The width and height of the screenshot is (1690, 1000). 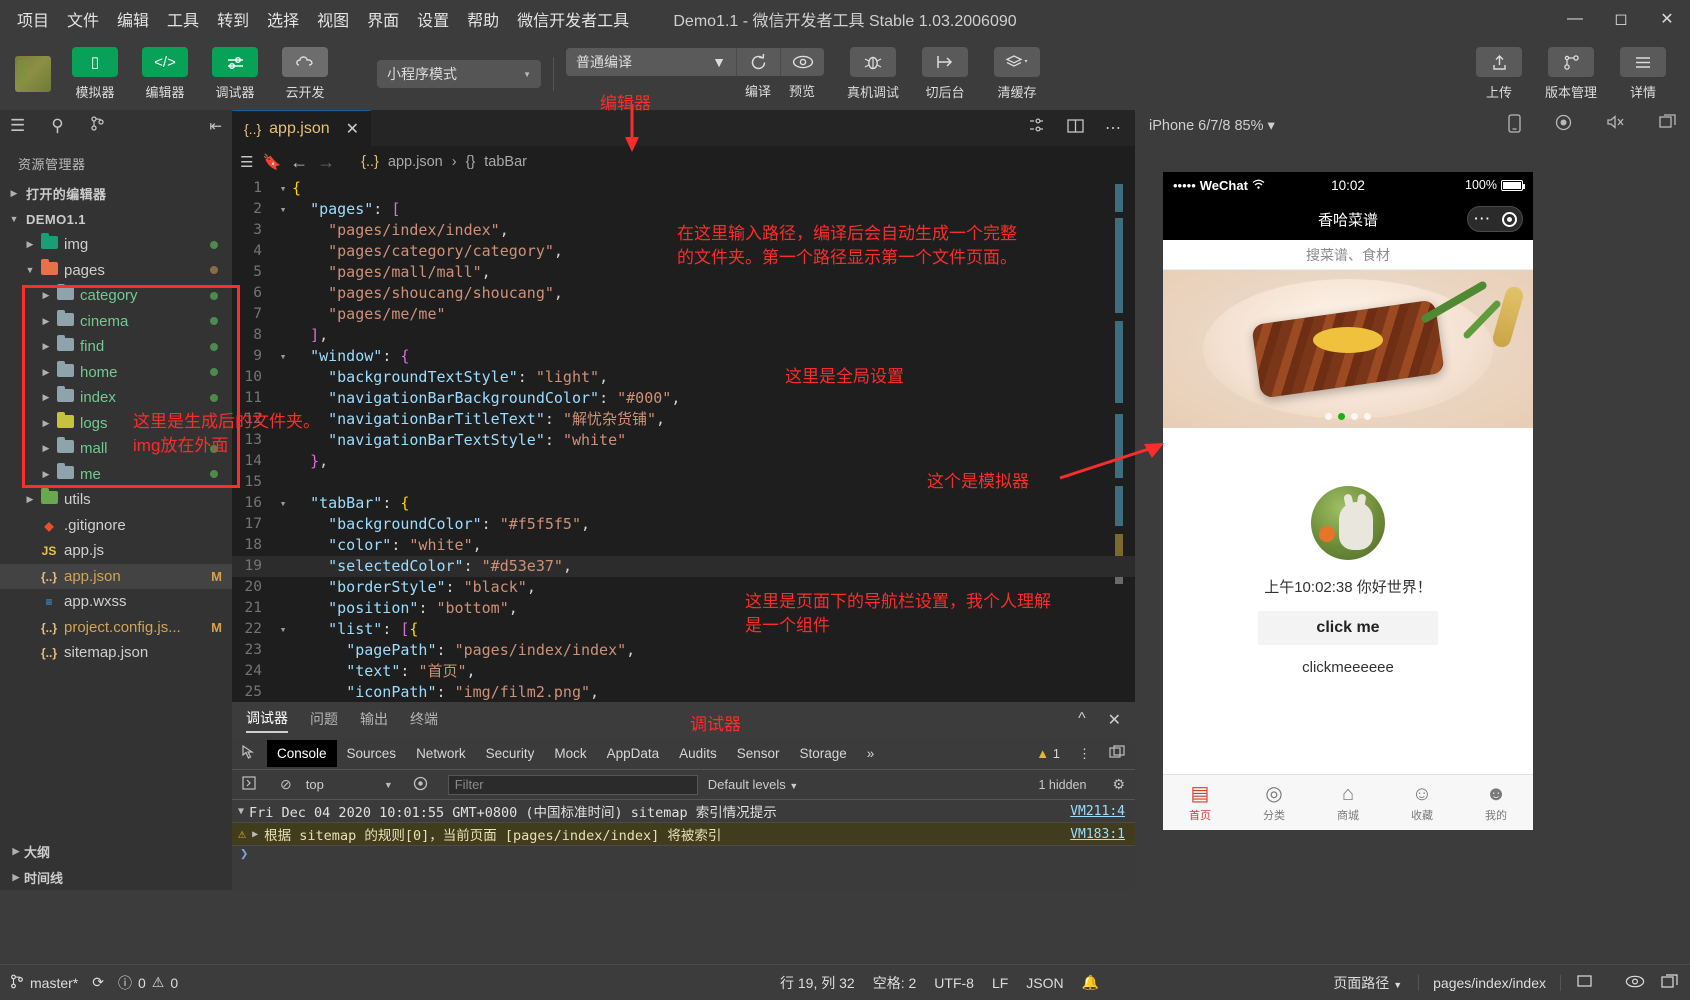 I want to click on devtools-tab-appdata: AppData, so click(x=633, y=753).